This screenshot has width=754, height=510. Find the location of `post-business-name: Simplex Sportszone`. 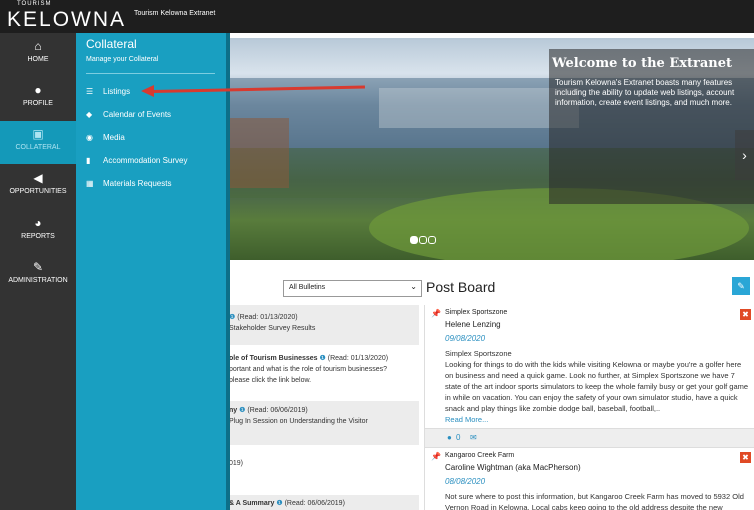

post-business-name: Simplex Sportszone is located at coordinates (476, 312).